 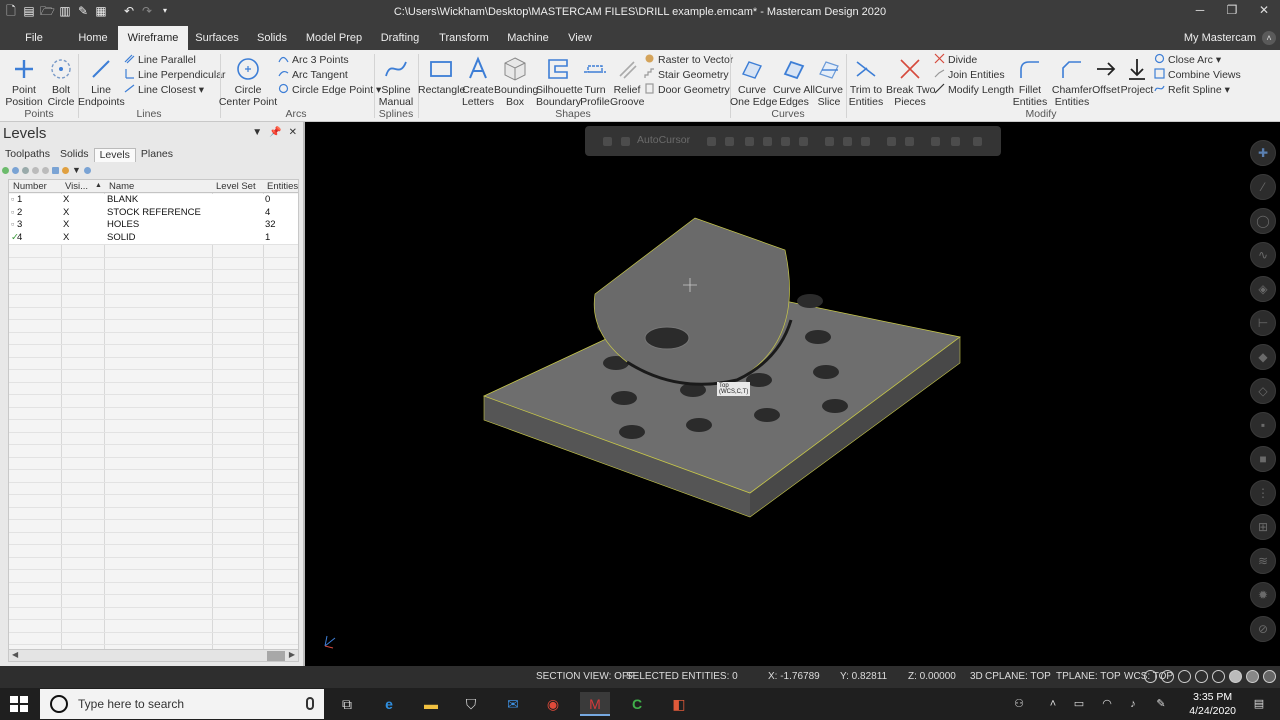 I want to click on chrome-icon: ◉, so click(x=553, y=704).